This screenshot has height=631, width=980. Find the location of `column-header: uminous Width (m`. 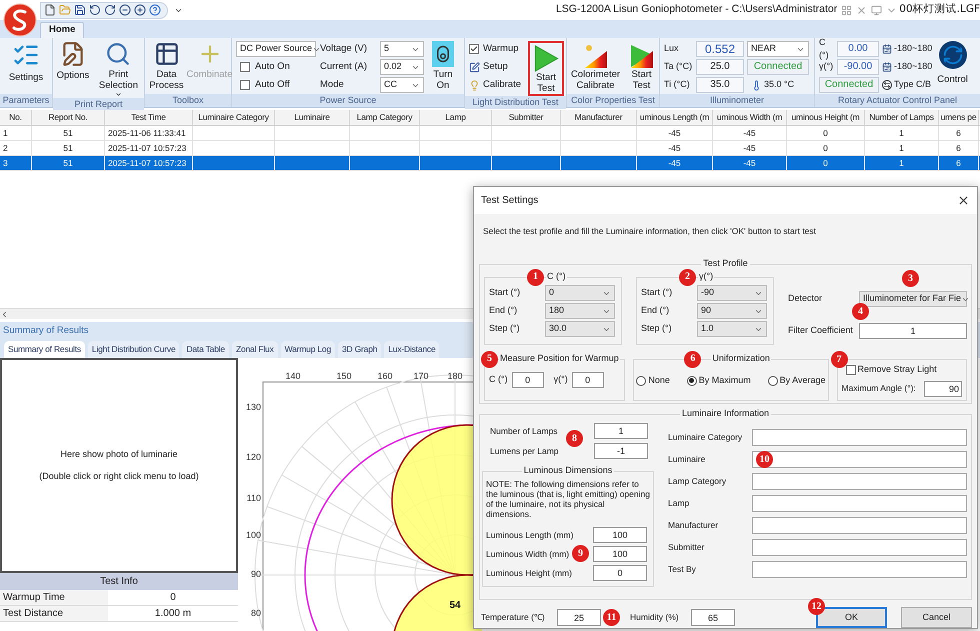

column-header: uminous Width (m is located at coordinates (750, 117).